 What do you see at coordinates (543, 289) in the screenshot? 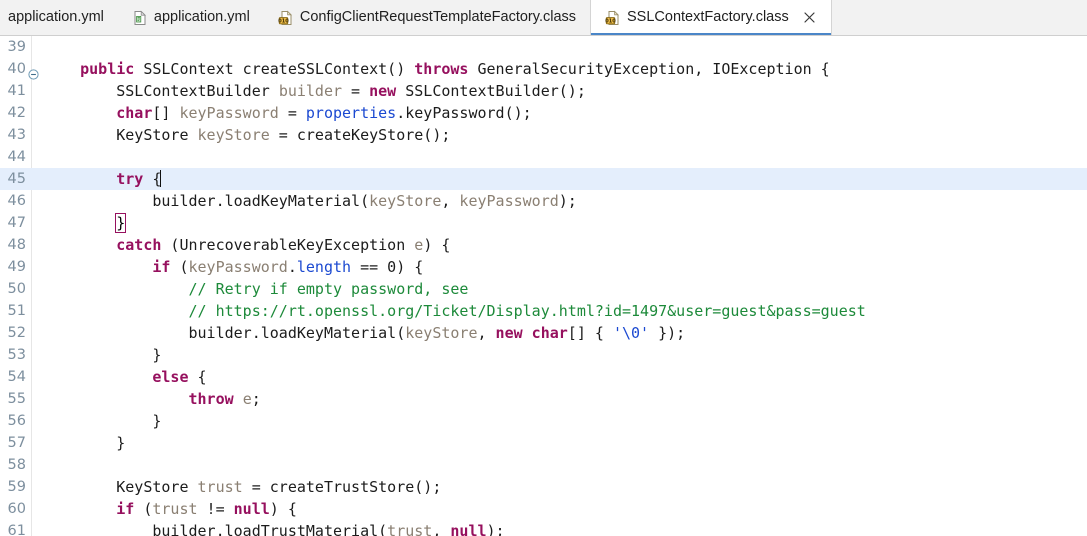
I see `code-line: 50 // Retry if empty password, see` at bounding box center [543, 289].